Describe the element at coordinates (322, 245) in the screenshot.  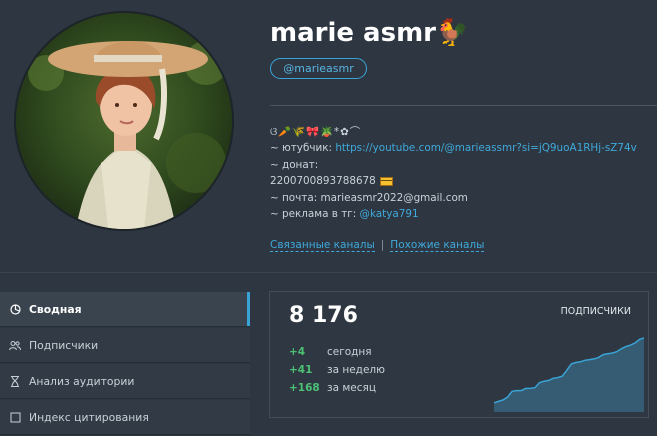
I see `related-channels-link: Связанные каналы` at that location.